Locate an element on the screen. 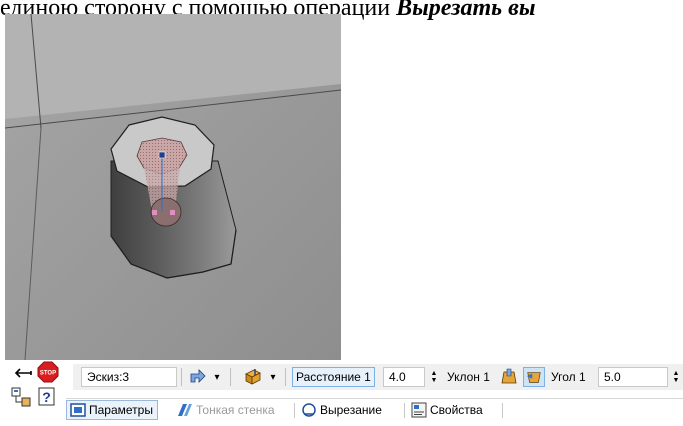 Image resolution: width=683 pixels, height=426 pixels. slope-label: Уклон 1 is located at coordinates (468, 377).